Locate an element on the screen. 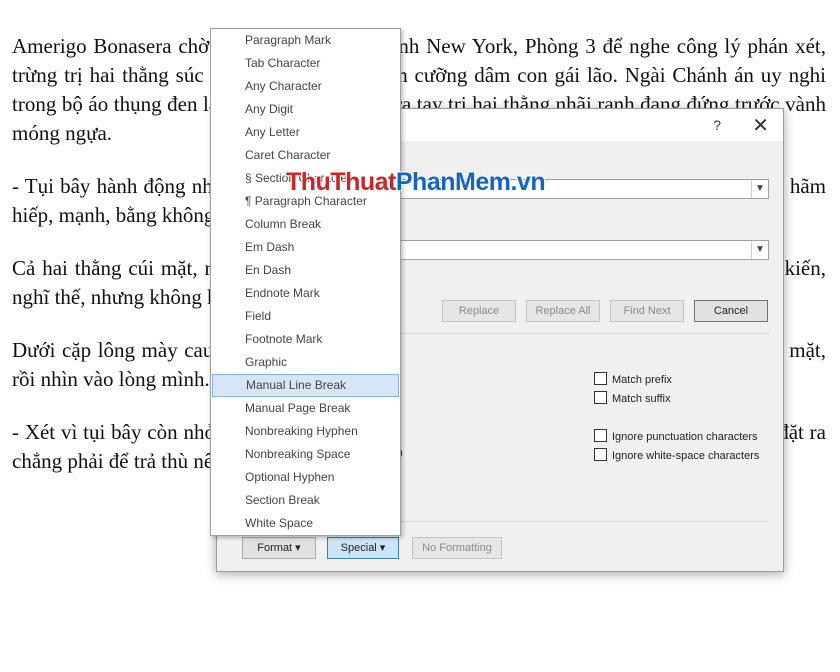 This screenshot has width=840, height=672. format-button: Format ▾ is located at coordinates (279, 548).